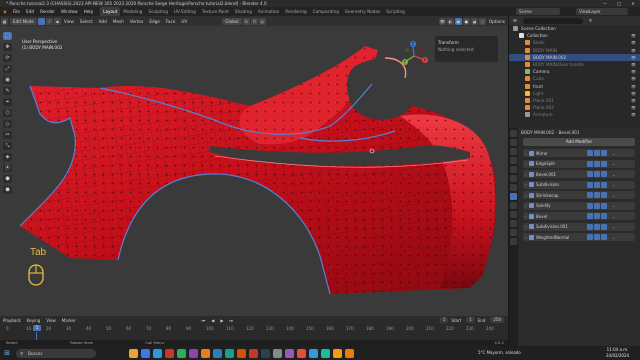 Image resolution: width=640 pixels, height=360 pixels. I want to click on material-shading-icon: ◕, so click(474, 21).